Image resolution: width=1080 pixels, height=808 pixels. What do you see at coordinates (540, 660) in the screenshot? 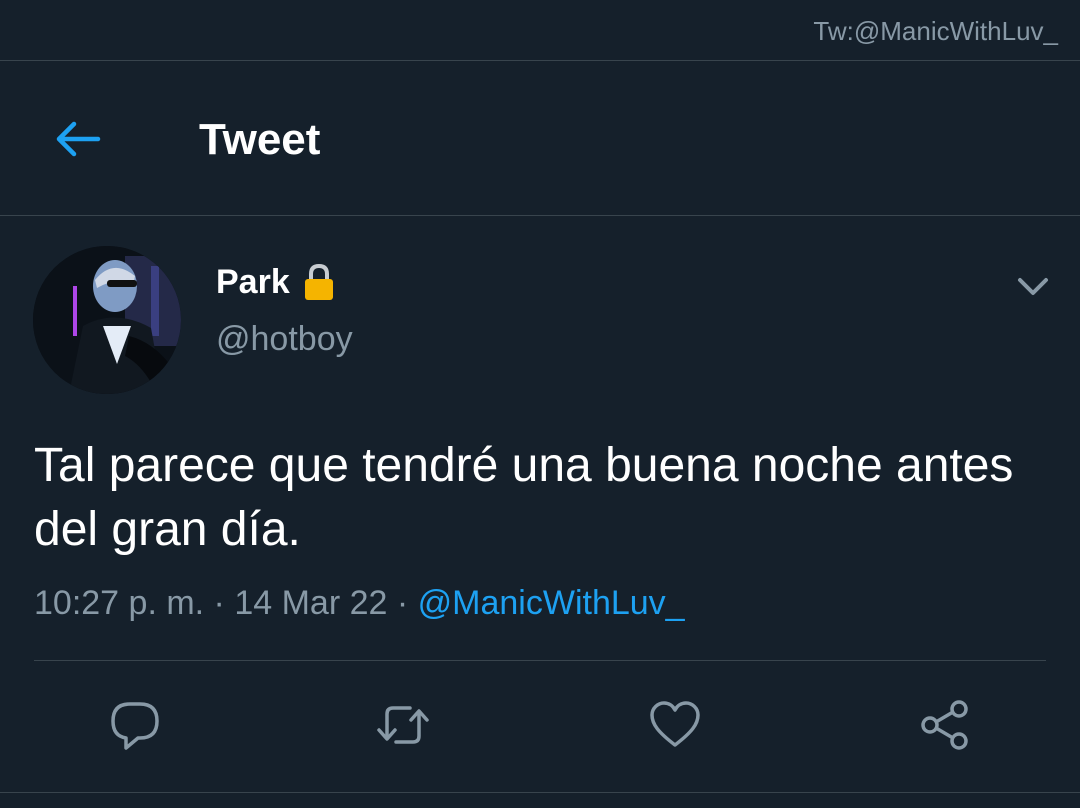
I see `actions-divider` at bounding box center [540, 660].